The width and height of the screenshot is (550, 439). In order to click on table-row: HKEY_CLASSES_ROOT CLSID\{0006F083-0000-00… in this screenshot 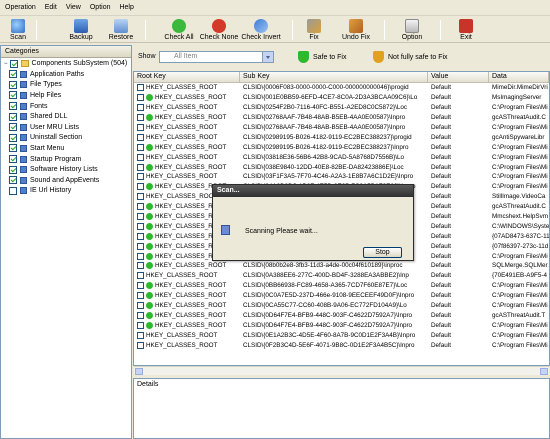, I will do `click(341, 88)`.